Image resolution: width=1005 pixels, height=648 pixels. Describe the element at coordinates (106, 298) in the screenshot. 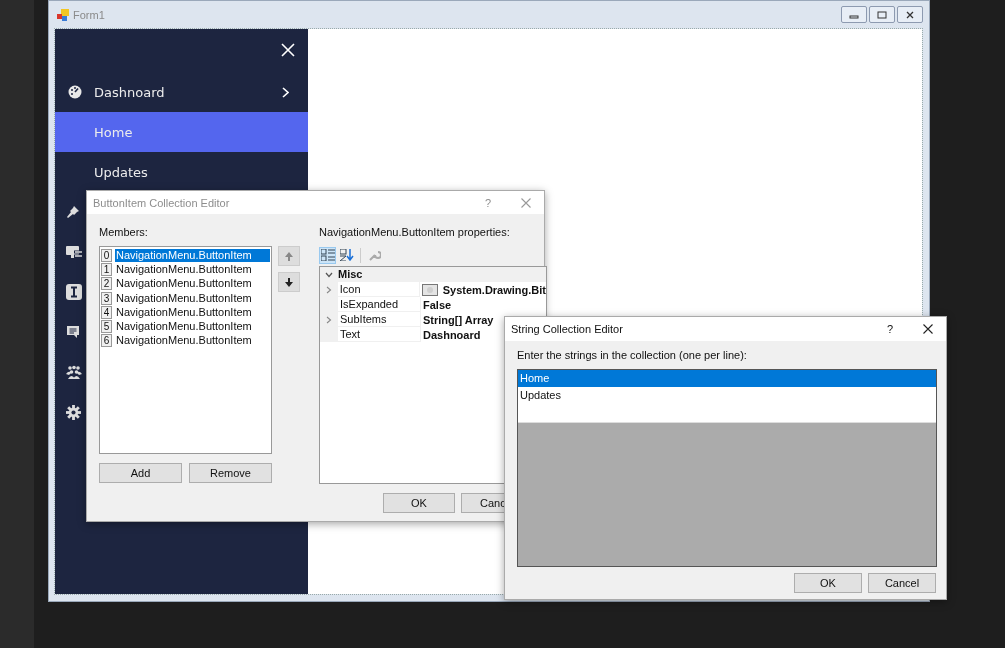

I see `index-label: 3` at that location.